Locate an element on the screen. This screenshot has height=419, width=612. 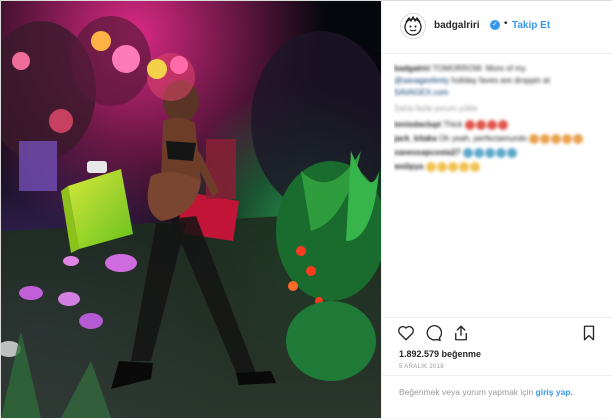
caption-text-2: holiday faves are droppin at is located at coordinates (500, 80).